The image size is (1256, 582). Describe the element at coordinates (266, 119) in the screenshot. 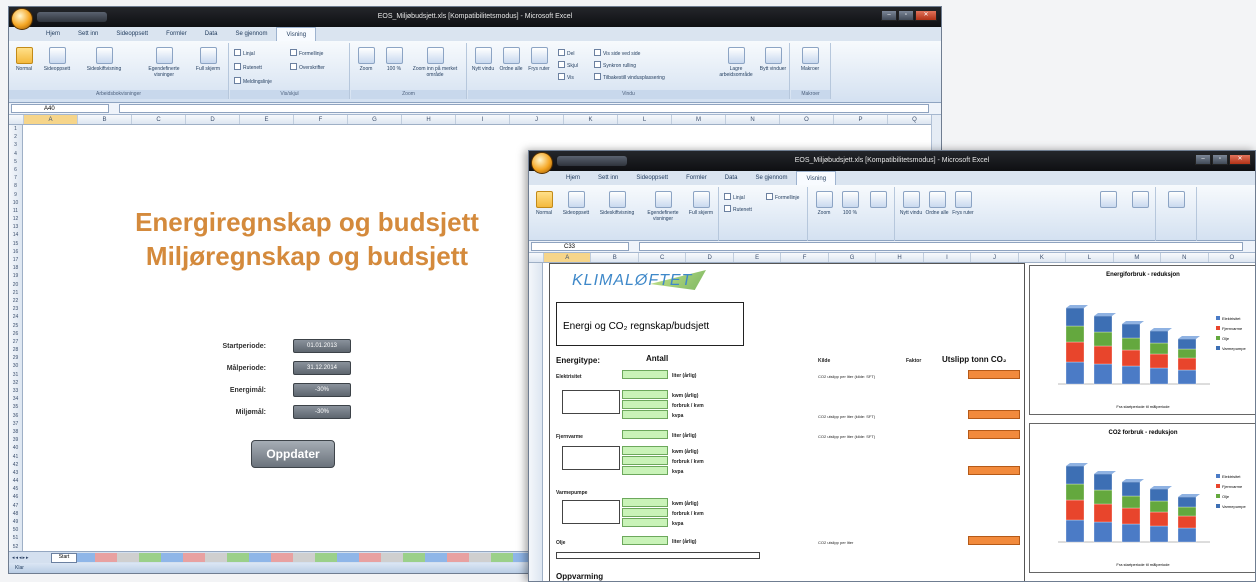

I see `column-header: E` at that location.